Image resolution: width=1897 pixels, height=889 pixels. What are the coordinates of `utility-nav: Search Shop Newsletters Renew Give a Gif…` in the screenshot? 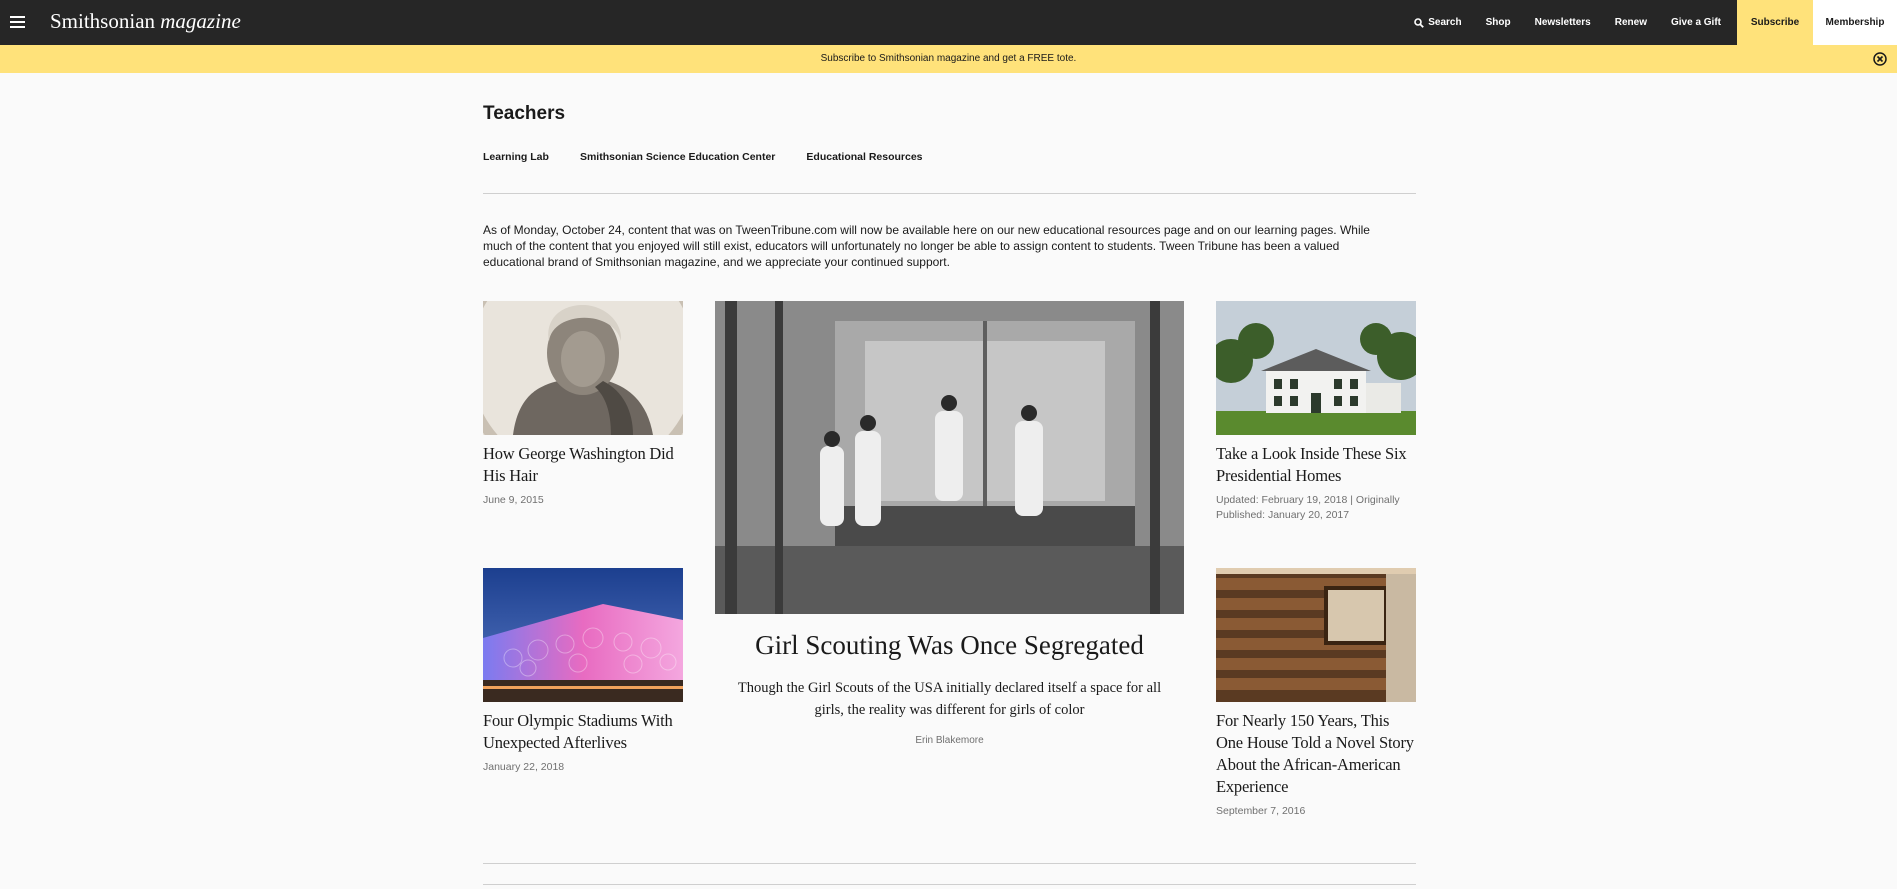 It's located at (1649, 22).